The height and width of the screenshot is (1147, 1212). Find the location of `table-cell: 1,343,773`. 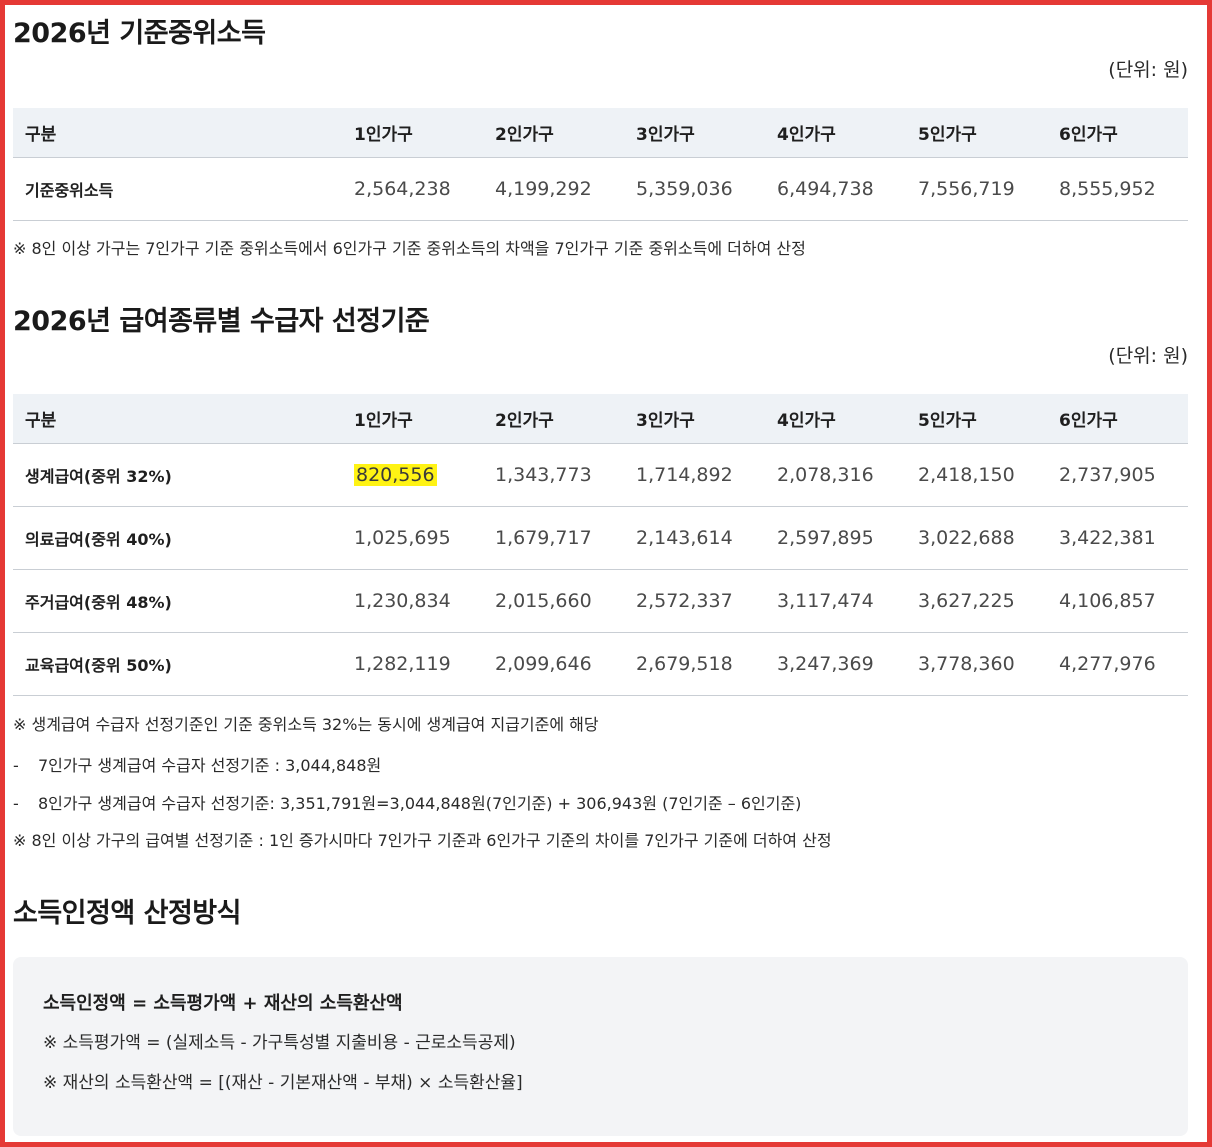

table-cell: 1,343,773 is located at coordinates (553, 475).